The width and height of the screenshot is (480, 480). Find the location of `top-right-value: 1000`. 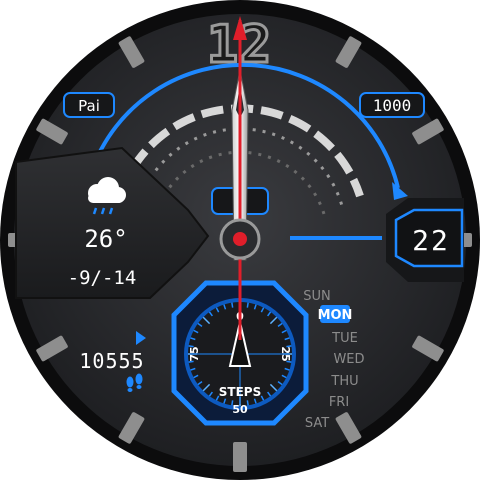

top-right-value: 1000 is located at coordinates (392, 105).